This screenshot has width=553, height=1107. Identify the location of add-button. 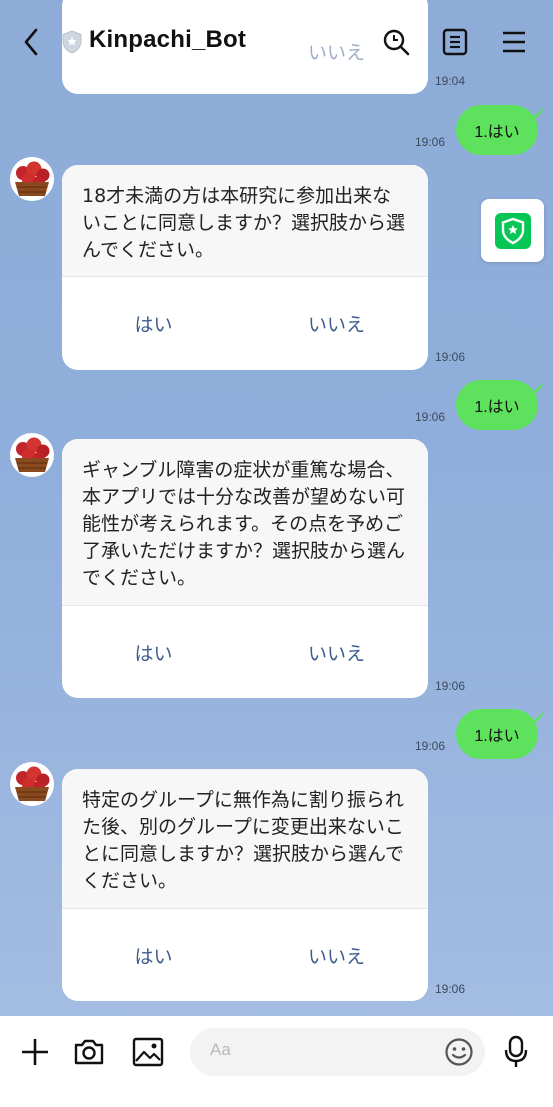
(35, 1052).